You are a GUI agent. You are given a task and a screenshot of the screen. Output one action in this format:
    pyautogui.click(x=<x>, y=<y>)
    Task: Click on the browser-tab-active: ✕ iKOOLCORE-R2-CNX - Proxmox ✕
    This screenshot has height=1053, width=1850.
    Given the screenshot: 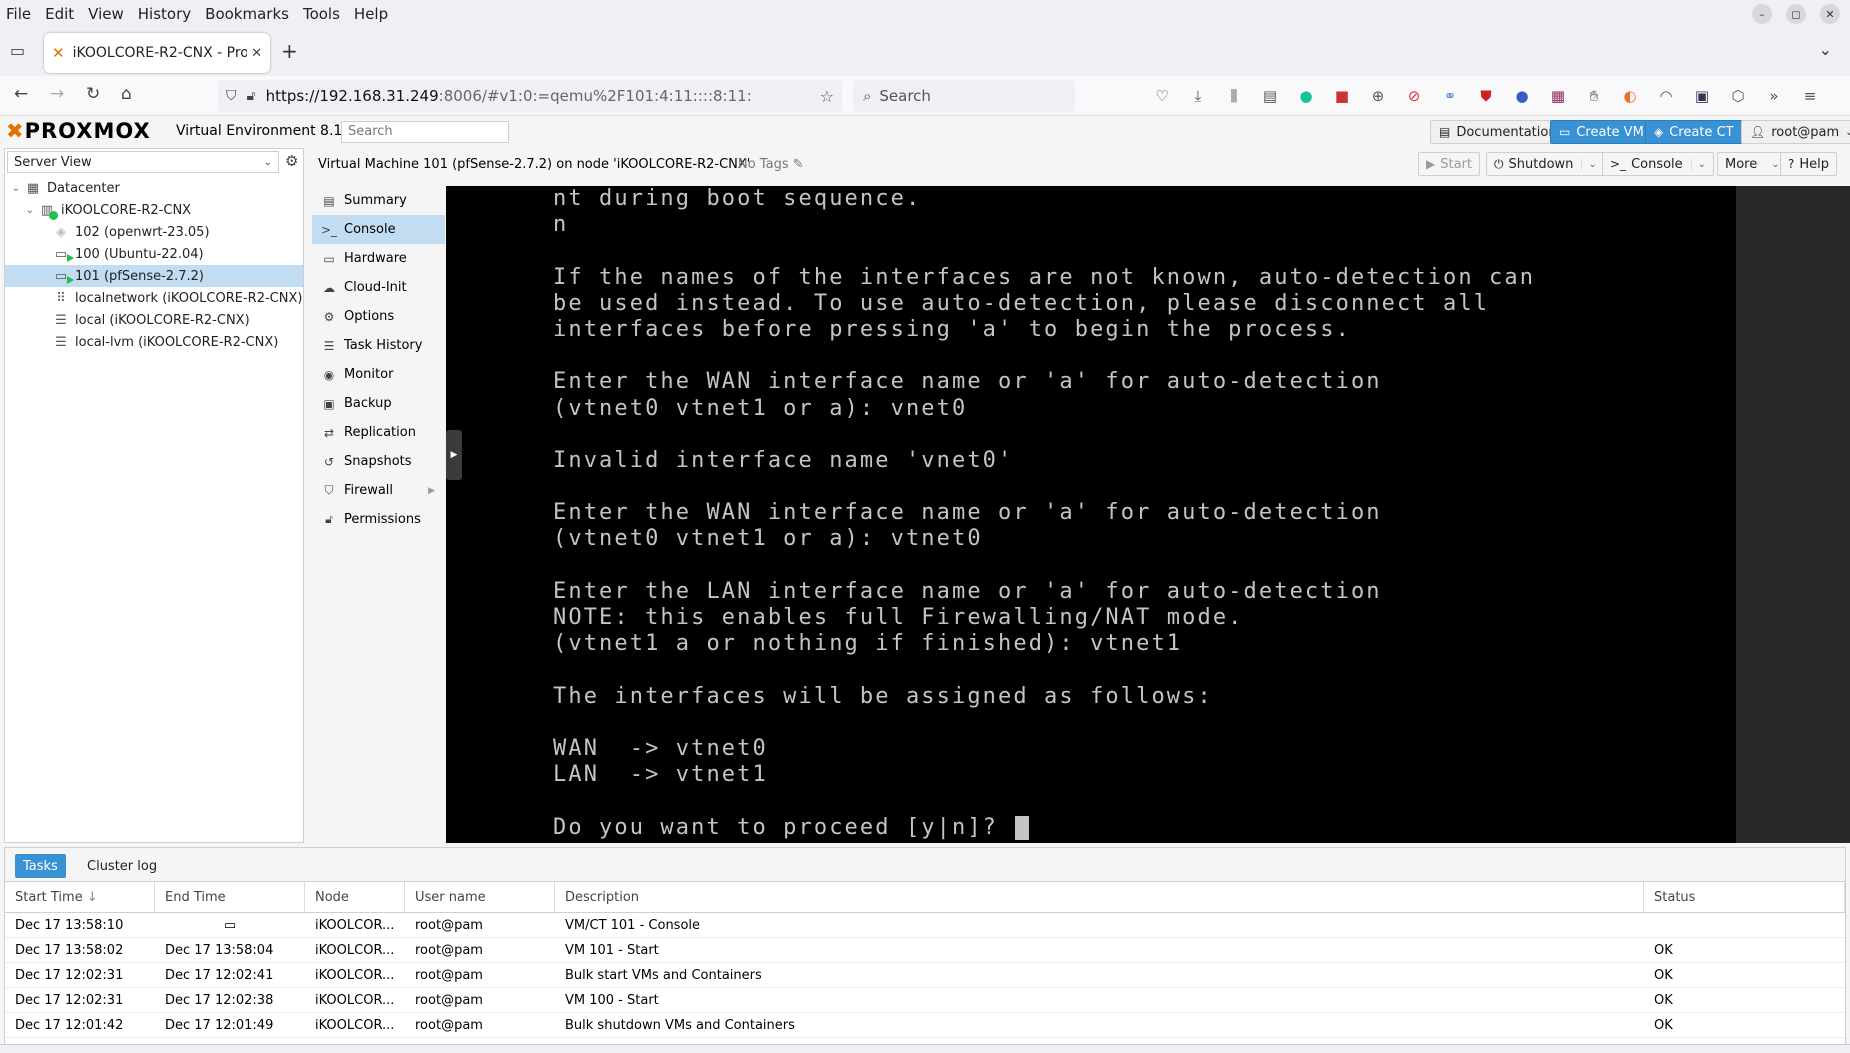 What is the action you would take?
    pyautogui.click(x=157, y=53)
    